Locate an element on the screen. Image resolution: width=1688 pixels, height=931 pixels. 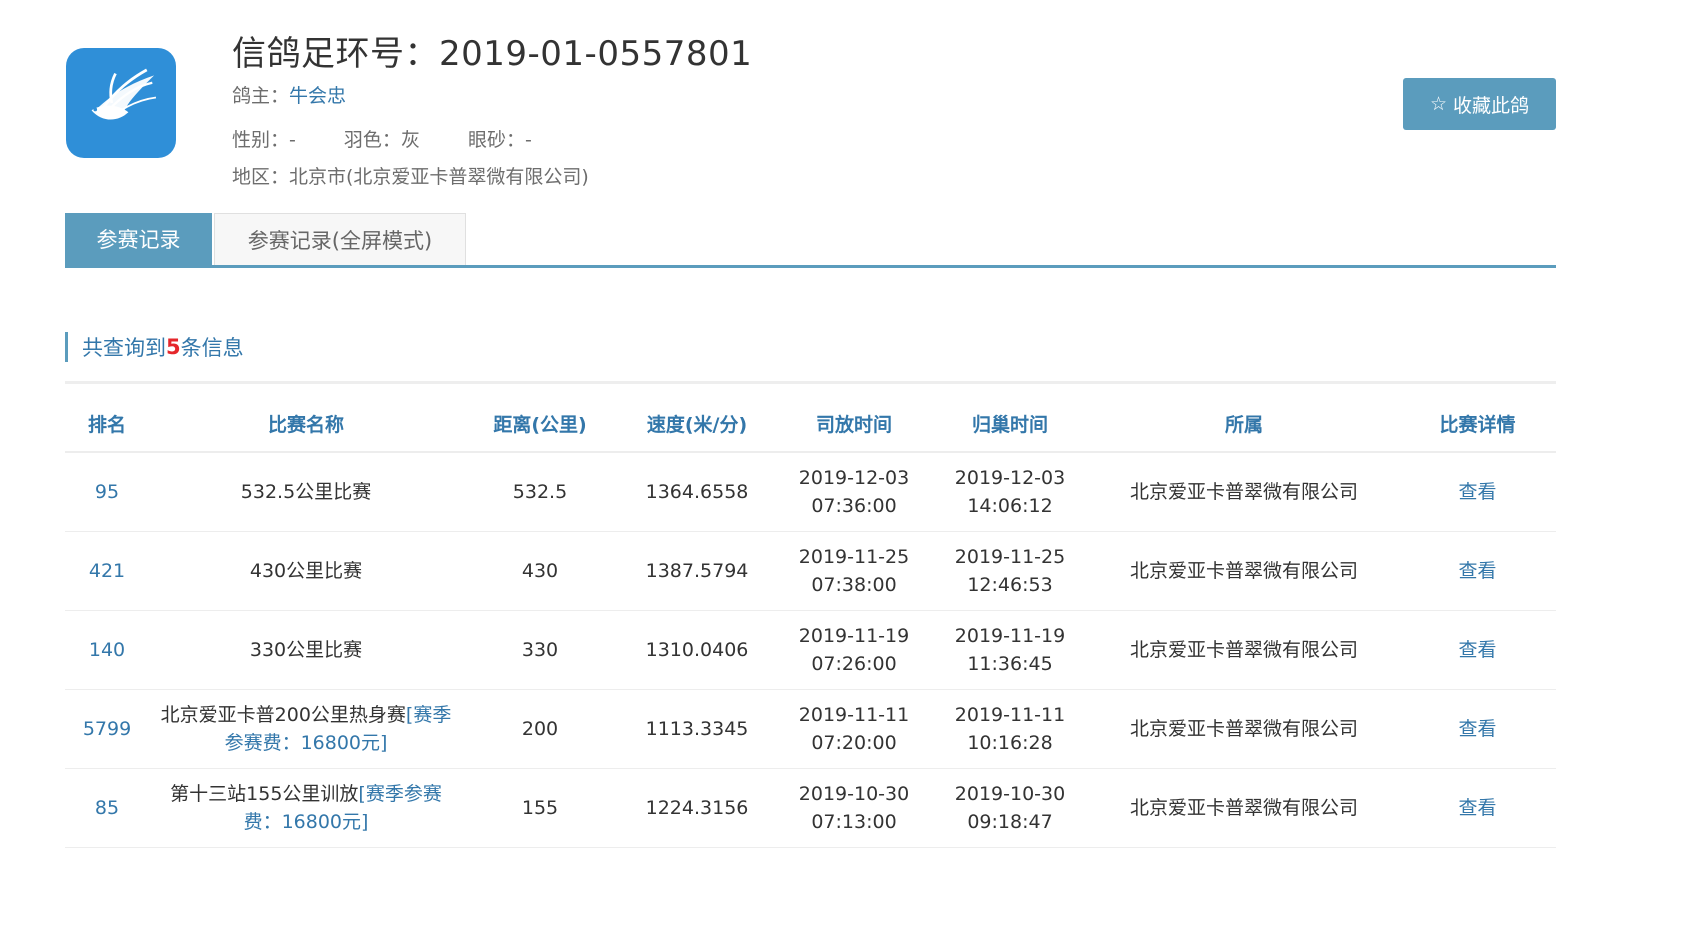
column-header-distance: 距离(公里) is located at coordinates (540, 424).